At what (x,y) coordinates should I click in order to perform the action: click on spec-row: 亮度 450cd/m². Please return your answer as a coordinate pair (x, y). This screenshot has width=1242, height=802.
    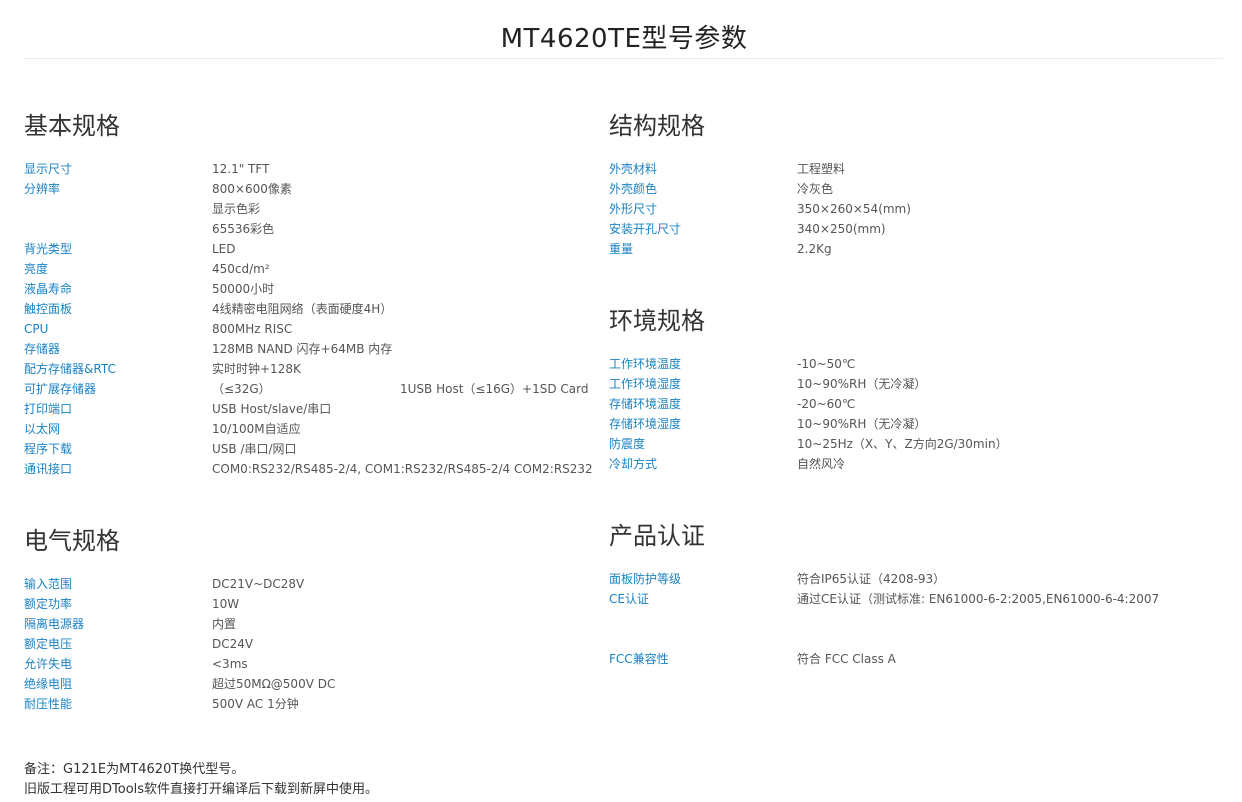
    Looking at the image, I should click on (304, 269).